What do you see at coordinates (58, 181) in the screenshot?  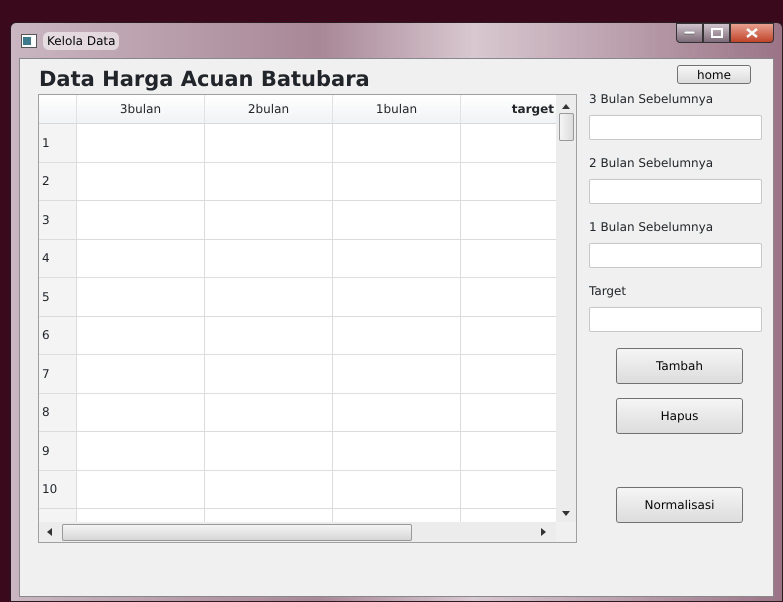 I see `row-header: 2` at bounding box center [58, 181].